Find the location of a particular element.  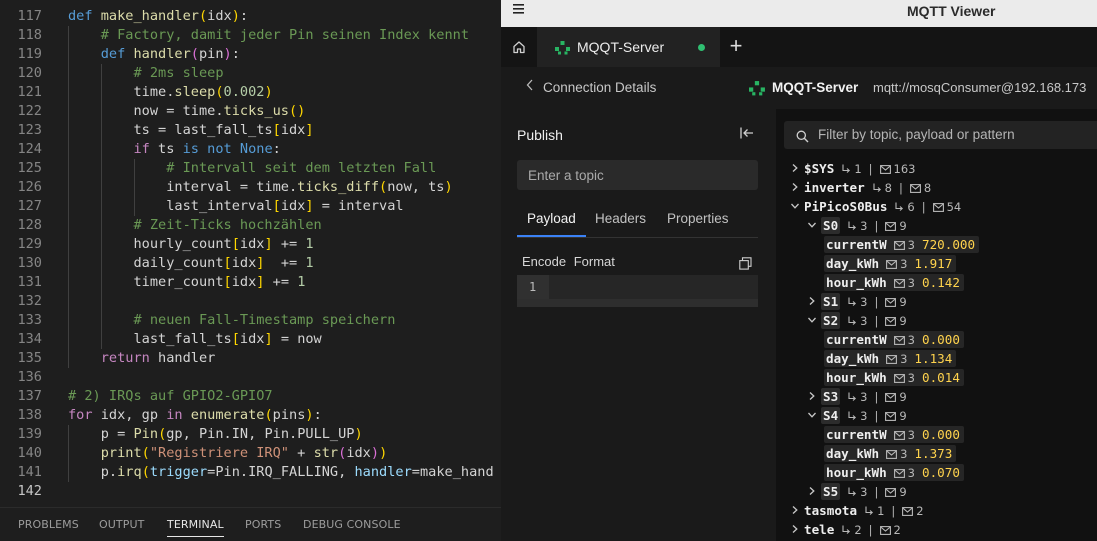

home-icon is located at coordinates (519, 47).